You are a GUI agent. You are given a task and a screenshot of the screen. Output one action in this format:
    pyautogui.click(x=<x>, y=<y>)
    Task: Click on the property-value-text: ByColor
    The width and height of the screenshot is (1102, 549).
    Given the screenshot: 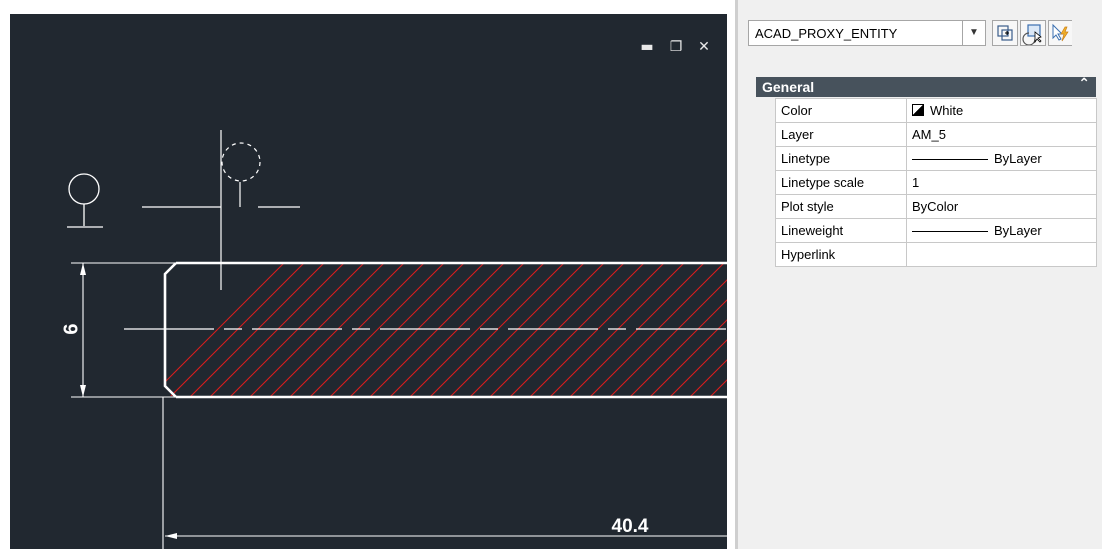 What is the action you would take?
    pyautogui.click(x=935, y=206)
    